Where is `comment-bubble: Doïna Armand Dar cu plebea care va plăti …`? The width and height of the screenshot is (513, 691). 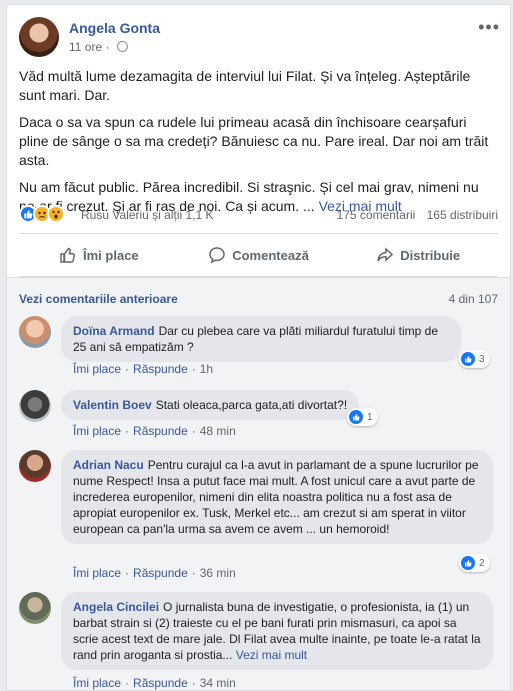 comment-bubble: Doïna Armand Dar cu plebea care va plăti … is located at coordinates (261, 339).